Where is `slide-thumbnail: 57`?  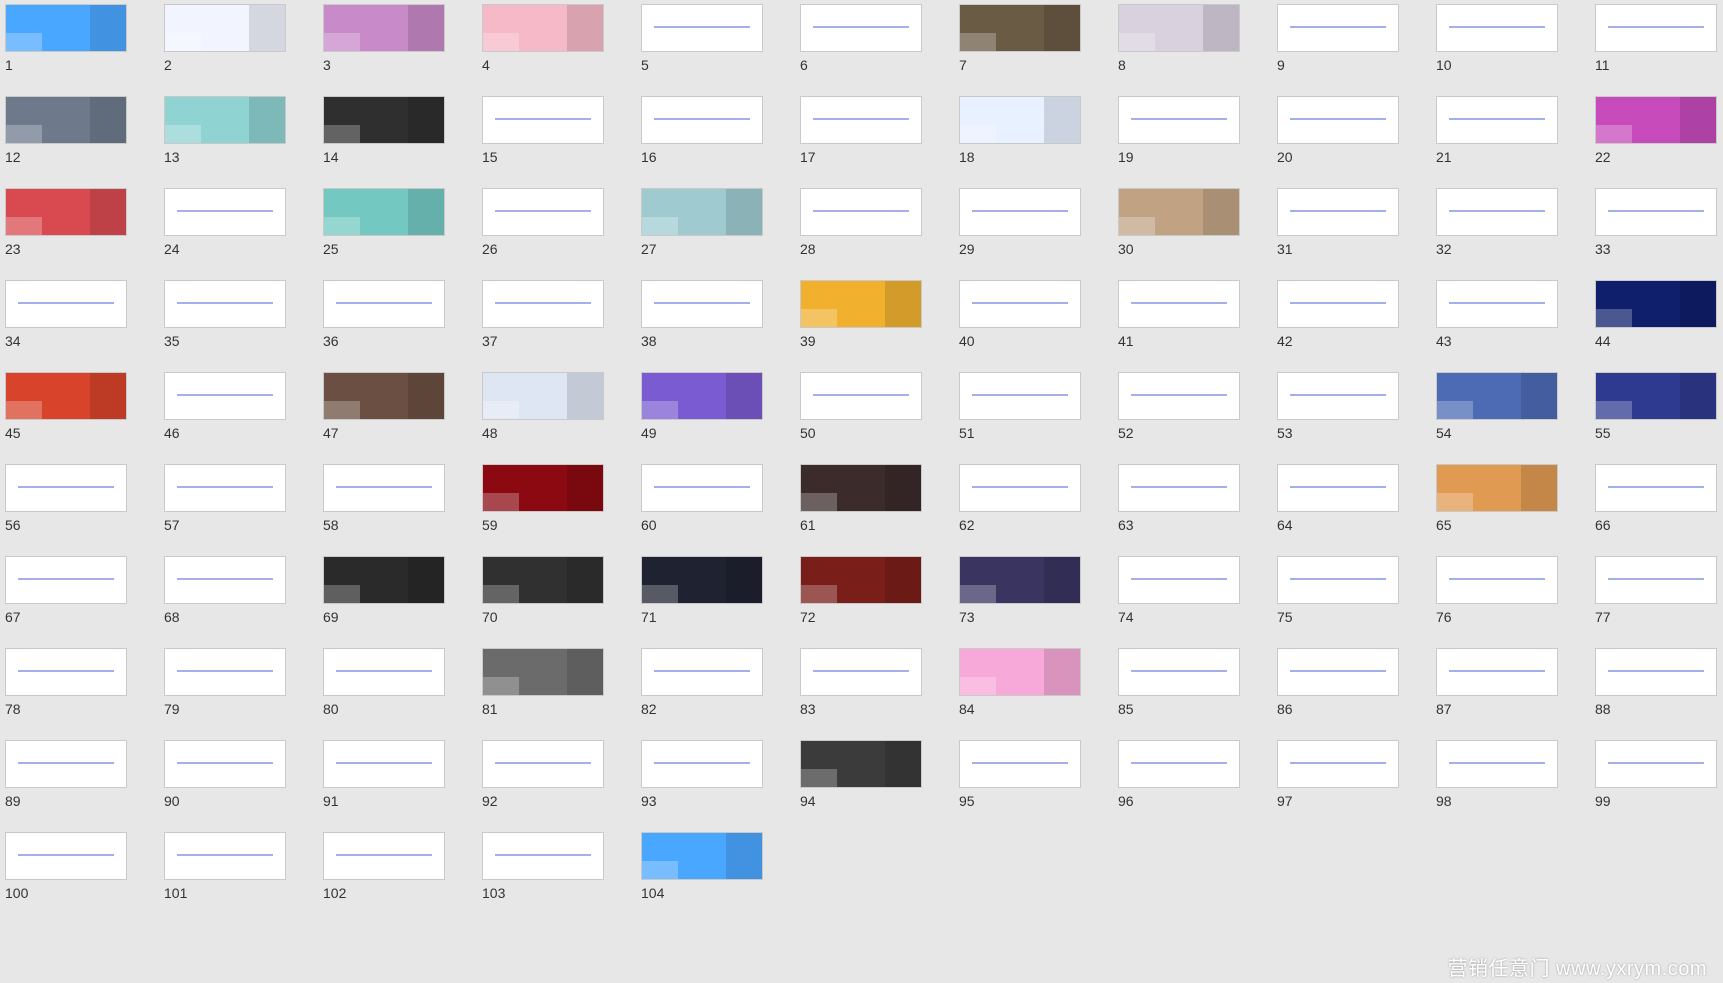
slide-thumbnail: 57 is located at coordinates (238, 510).